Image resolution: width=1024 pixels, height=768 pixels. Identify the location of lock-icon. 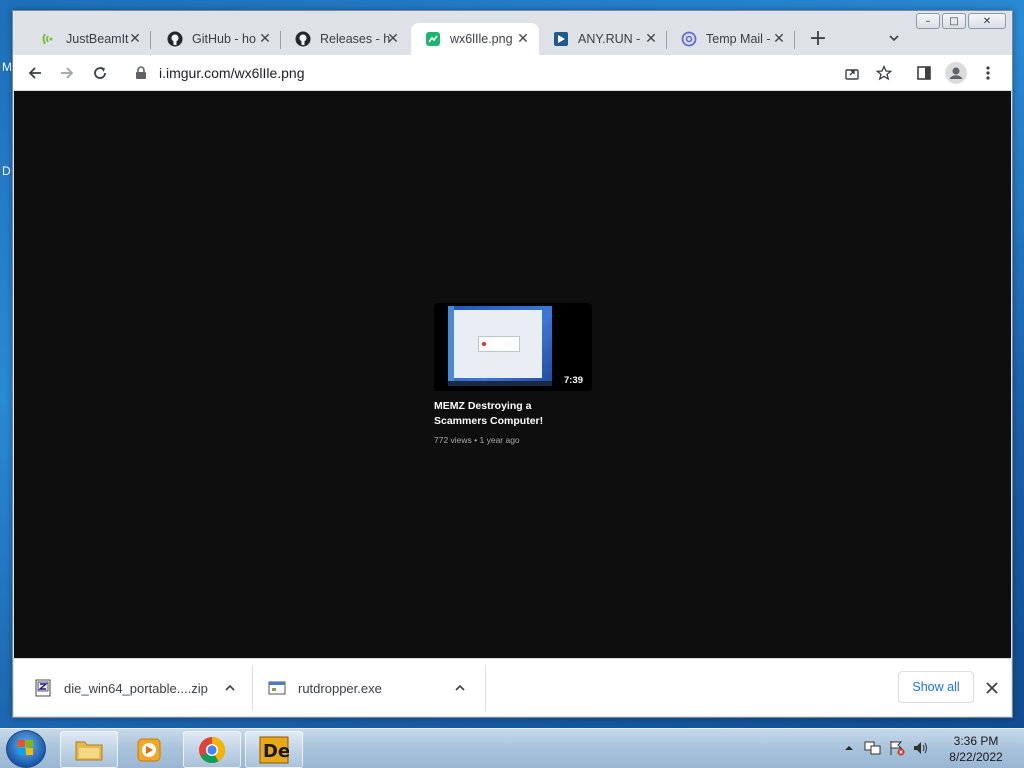
(141, 73).